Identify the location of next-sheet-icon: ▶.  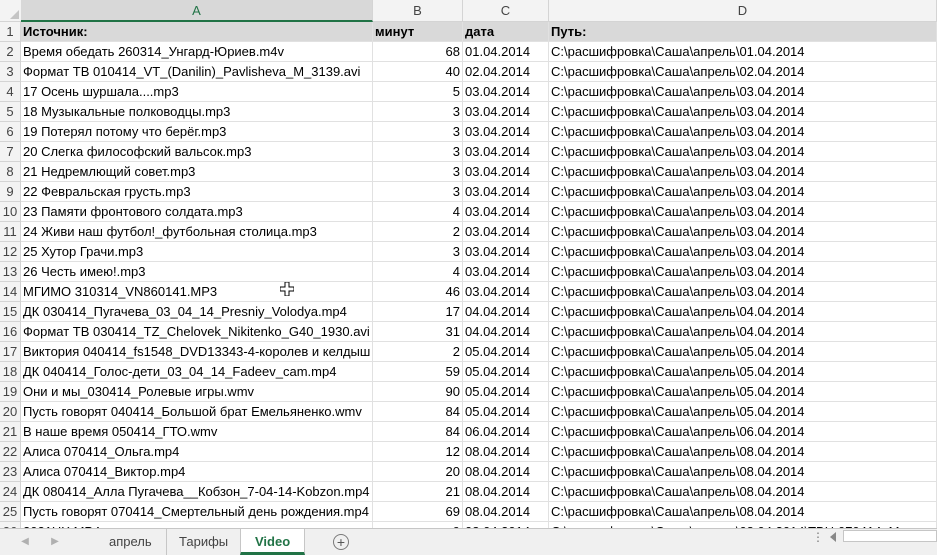
(55, 542).